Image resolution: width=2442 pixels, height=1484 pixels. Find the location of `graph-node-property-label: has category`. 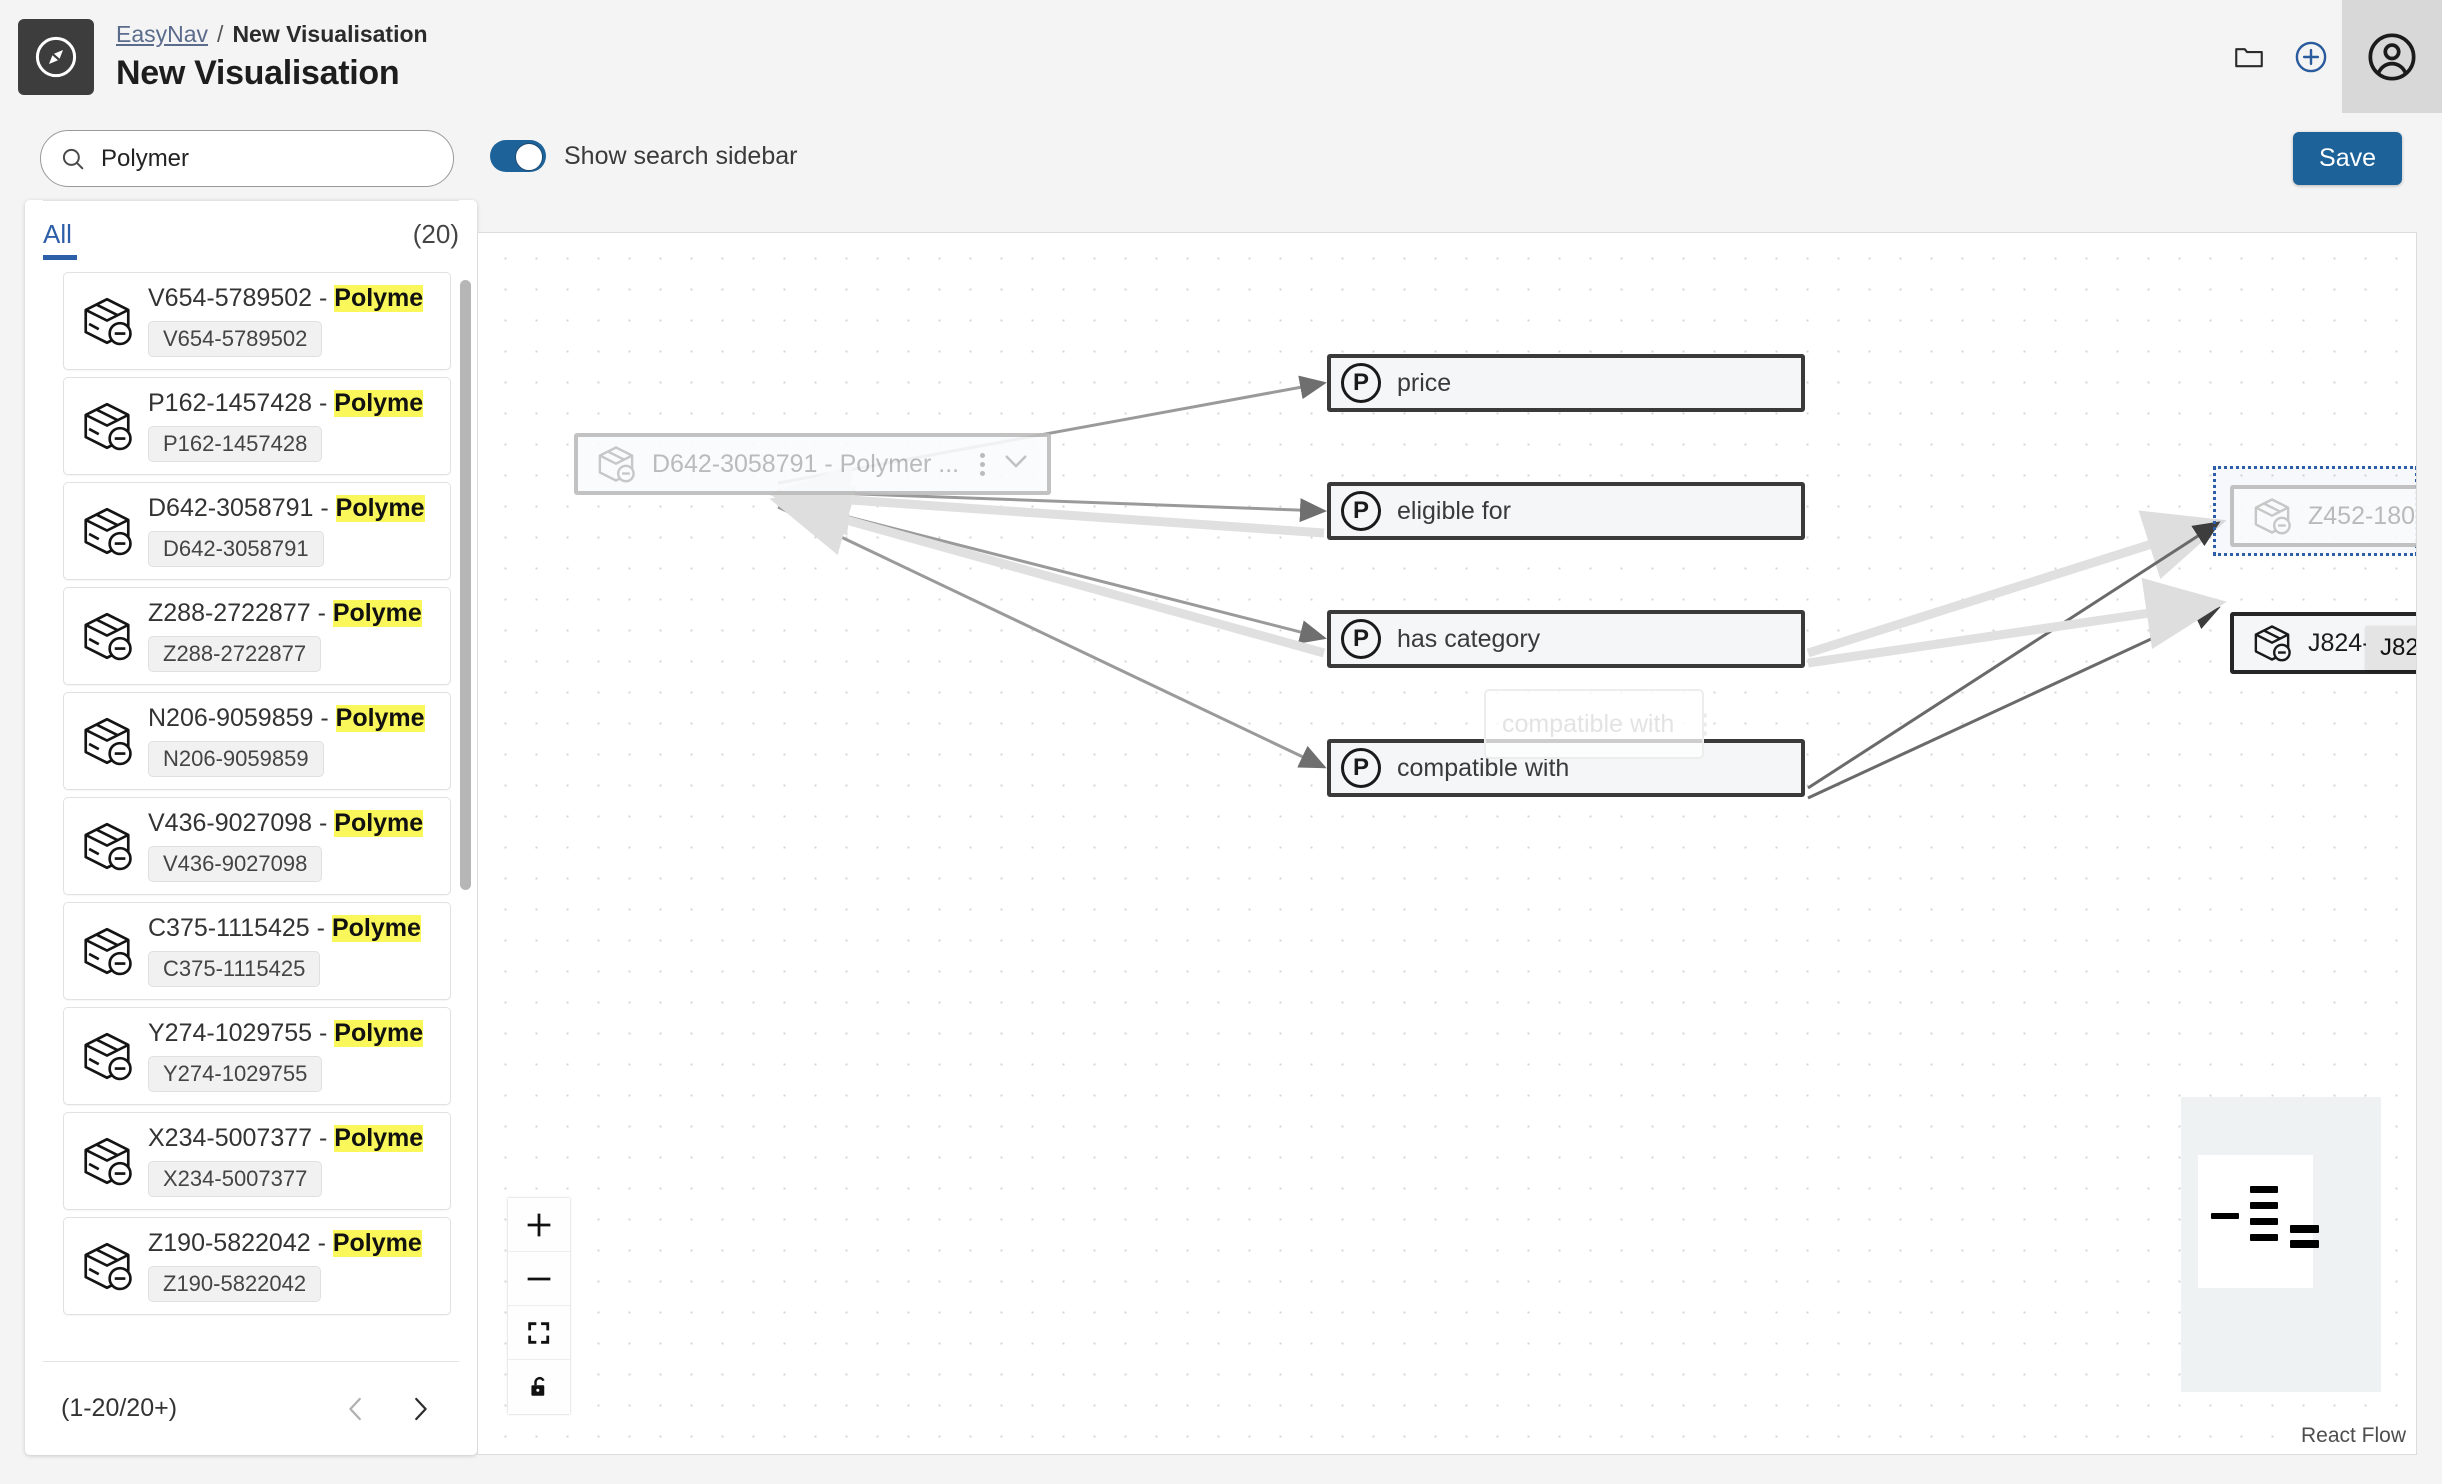

graph-node-property-label: has category is located at coordinates (1469, 638).